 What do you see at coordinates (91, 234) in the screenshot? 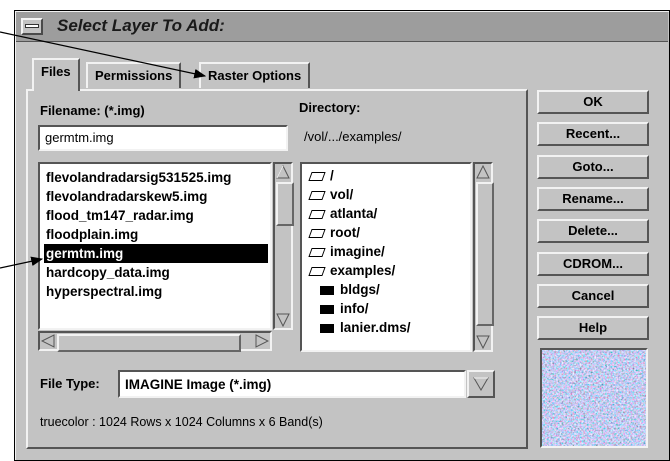
I see `file-list-item: floodplain.img` at bounding box center [91, 234].